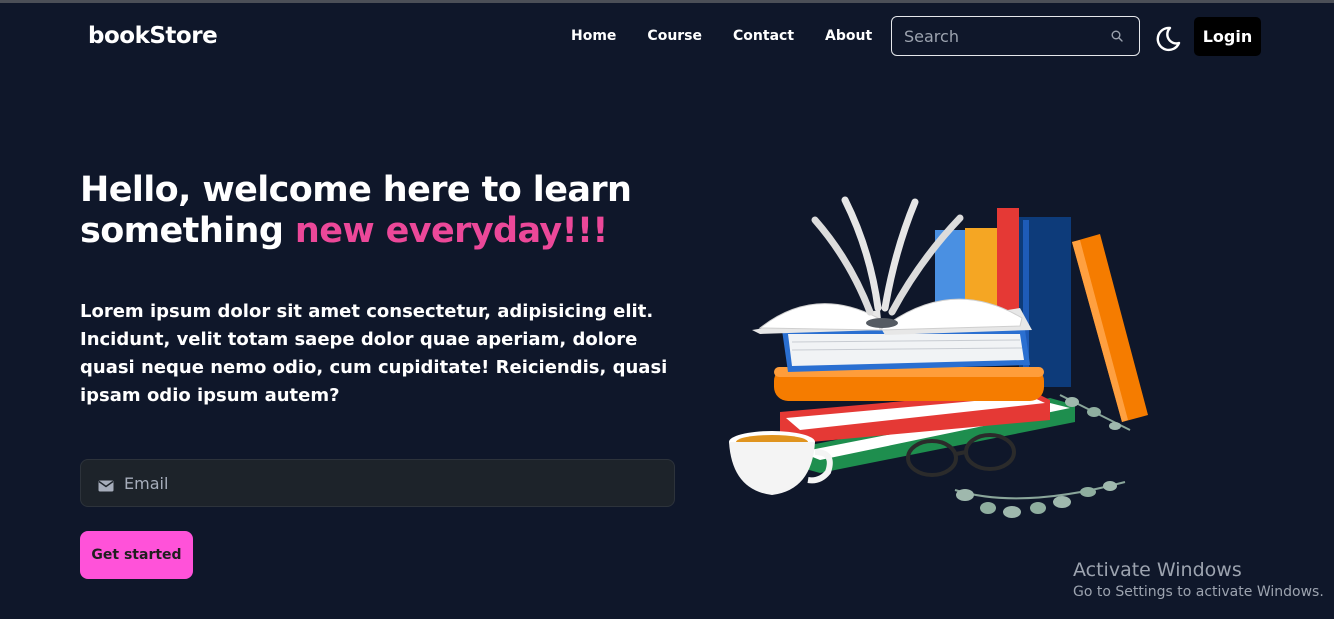 The image size is (1334, 619). I want to click on nav-link-about: About, so click(848, 36).